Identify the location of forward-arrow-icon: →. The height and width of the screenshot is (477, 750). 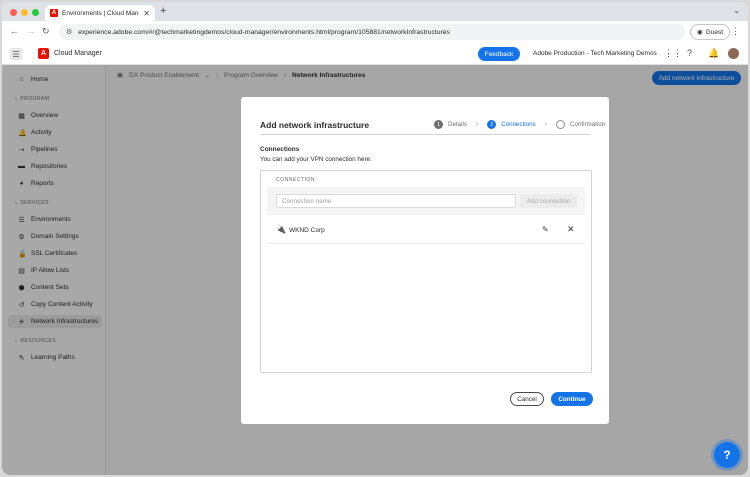
(30, 31).